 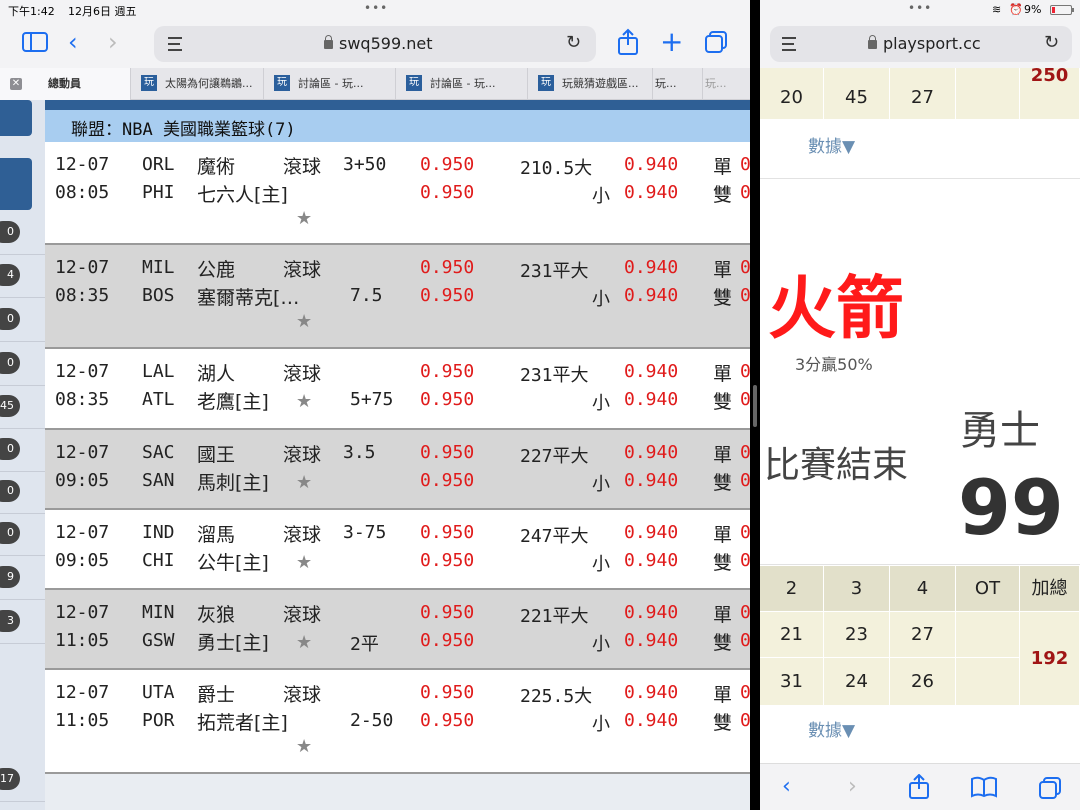 What do you see at coordinates (10, 779) in the screenshot?
I see `side-count-badge: 17` at bounding box center [10, 779].